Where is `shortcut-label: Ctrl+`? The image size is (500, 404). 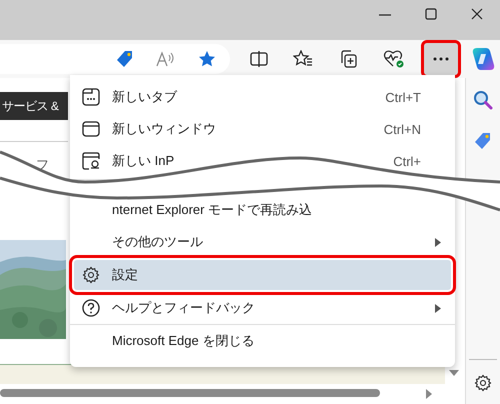 shortcut-label: Ctrl+ is located at coordinates (407, 161).